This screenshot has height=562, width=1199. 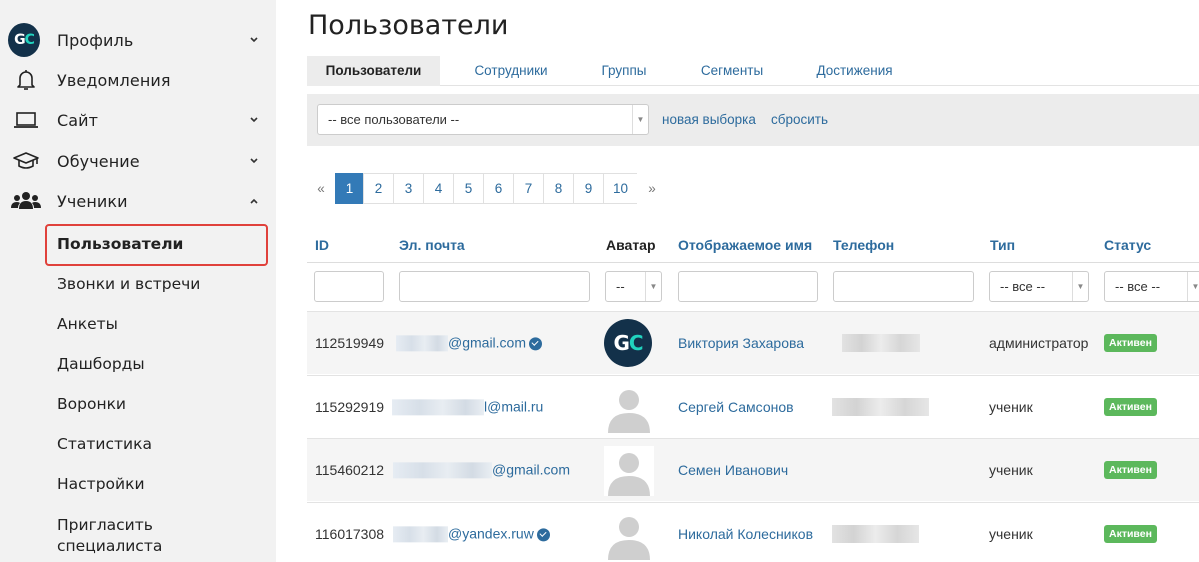 What do you see at coordinates (26, 80) in the screenshot?
I see `bell-icon` at bounding box center [26, 80].